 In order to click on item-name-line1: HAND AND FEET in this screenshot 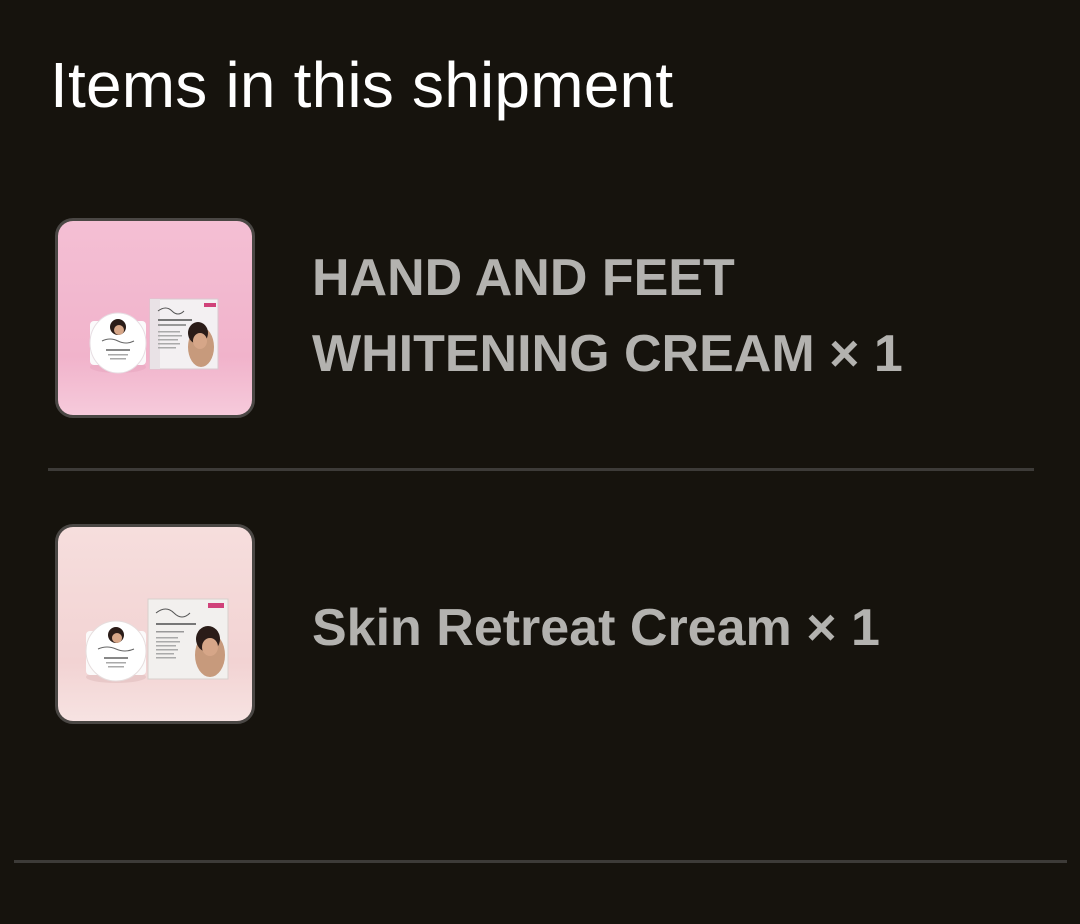, I will do `click(523, 278)`.